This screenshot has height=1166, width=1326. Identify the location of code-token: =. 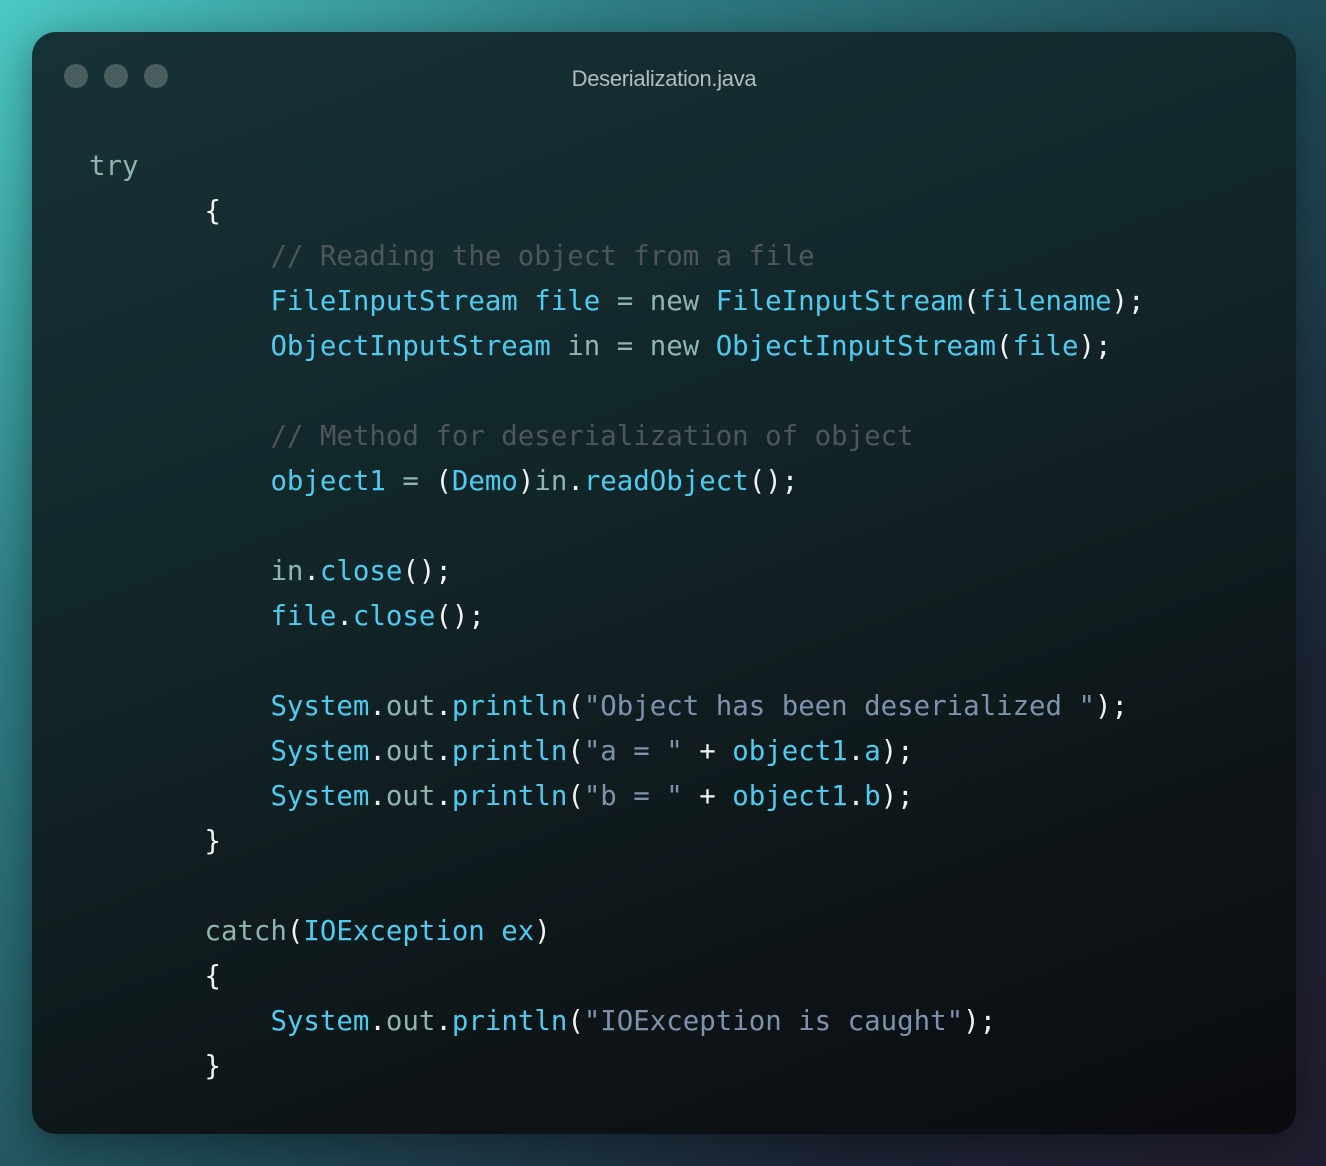
(410, 481).